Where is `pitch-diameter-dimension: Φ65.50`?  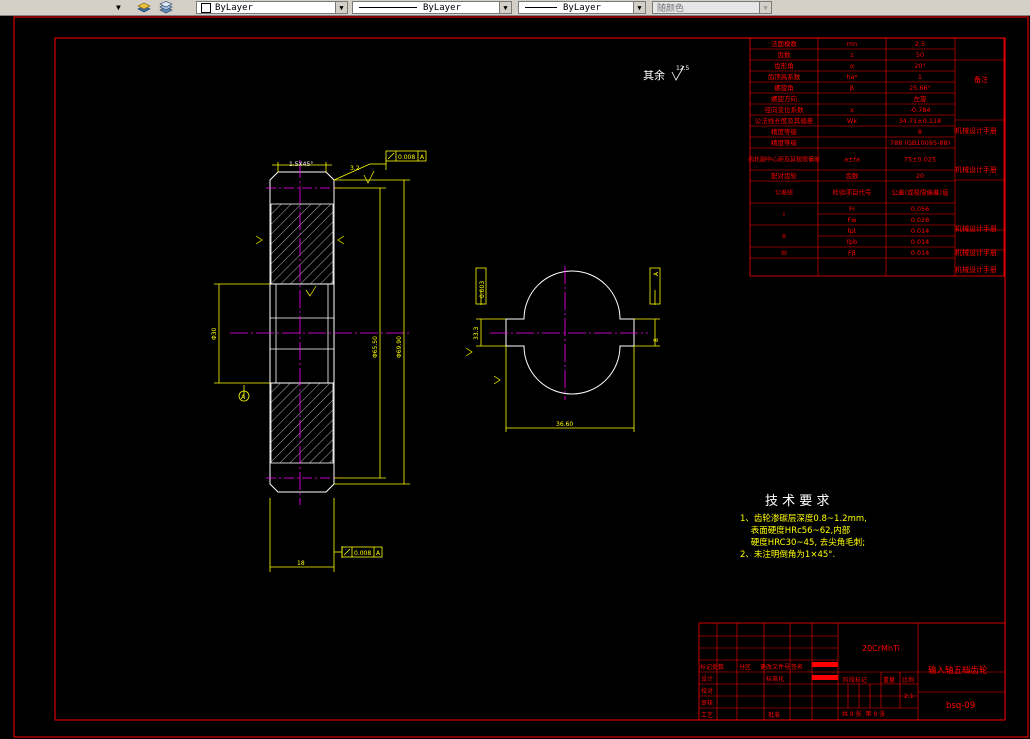
pitch-diameter-dimension: Φ65.50 is located at coordinates (375, 347).